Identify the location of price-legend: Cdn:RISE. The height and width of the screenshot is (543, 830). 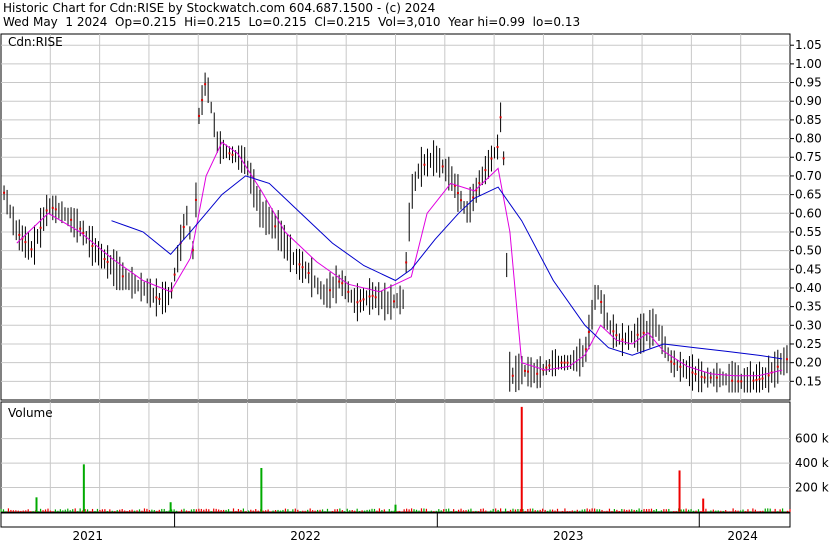
(35, 42).